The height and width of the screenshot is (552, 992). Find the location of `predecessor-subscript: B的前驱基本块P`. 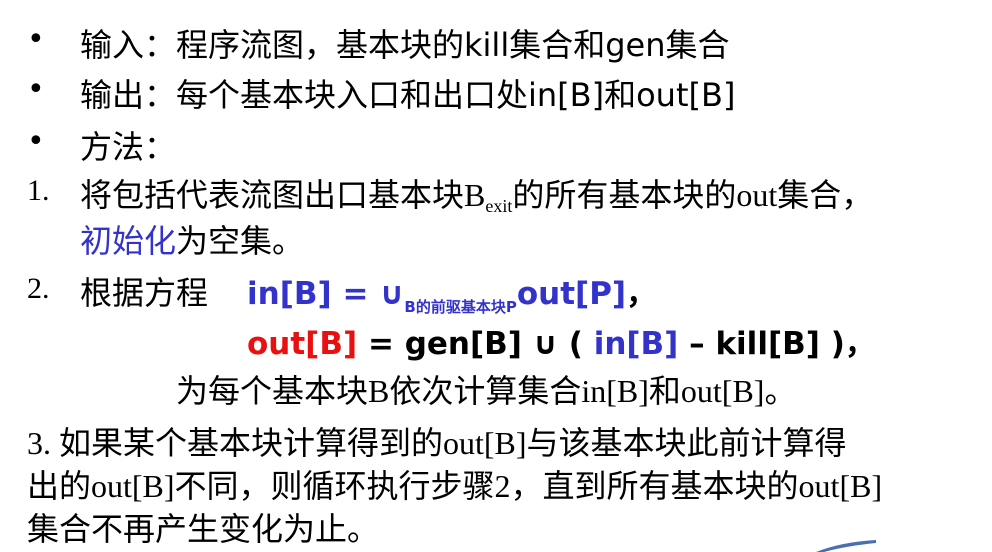

predecessor-subscript: B的前驱基本块P is located at coordinates (460, 307).